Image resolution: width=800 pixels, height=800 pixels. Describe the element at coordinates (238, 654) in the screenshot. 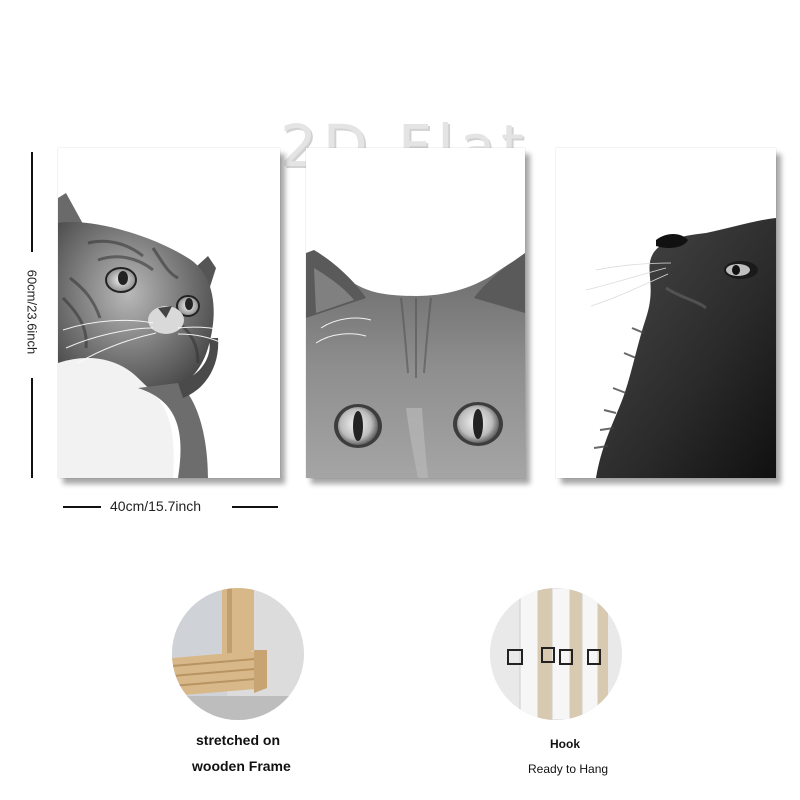

I see `wooden-frame-photo` at that location.